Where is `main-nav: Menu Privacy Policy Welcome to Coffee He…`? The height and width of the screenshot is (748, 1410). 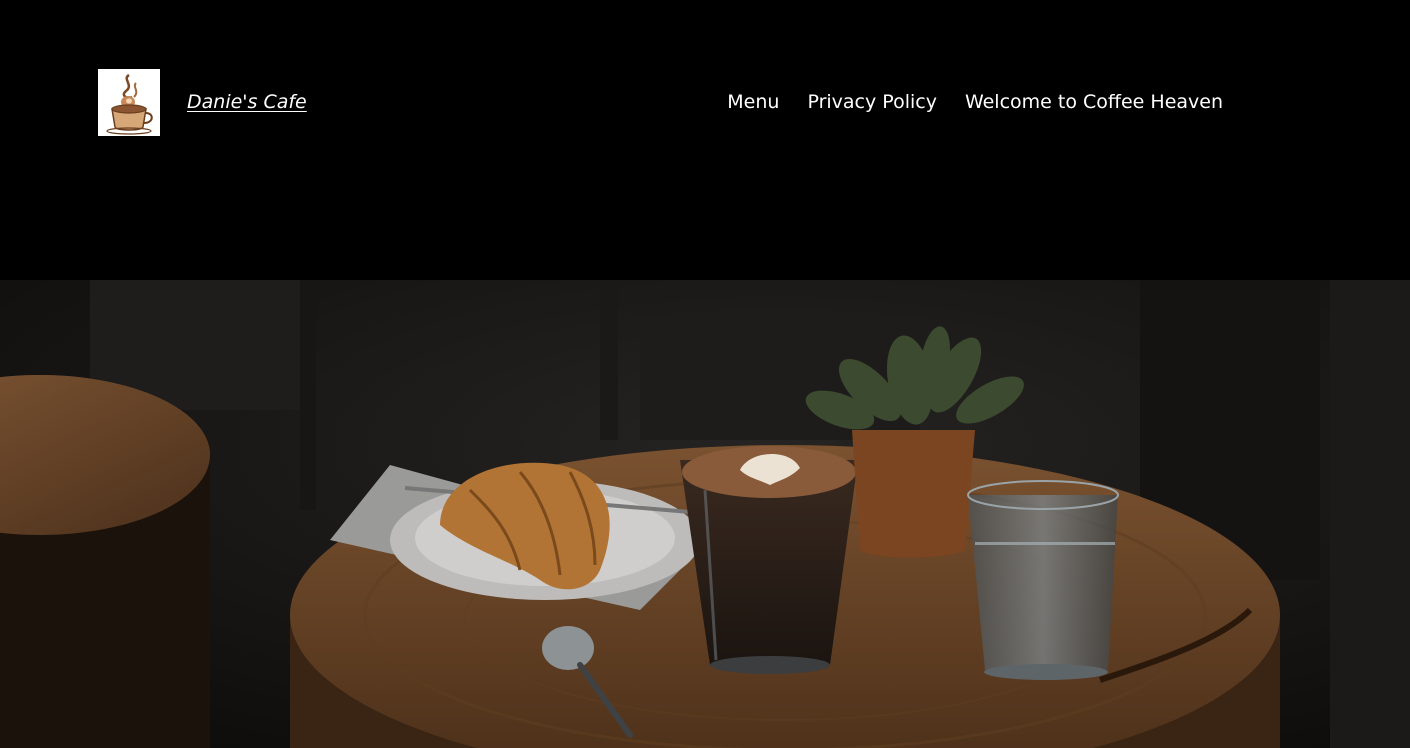 main-nav: Menu Privacy Policy Welcome to Coffee He… is located at coordinates (975, 102).